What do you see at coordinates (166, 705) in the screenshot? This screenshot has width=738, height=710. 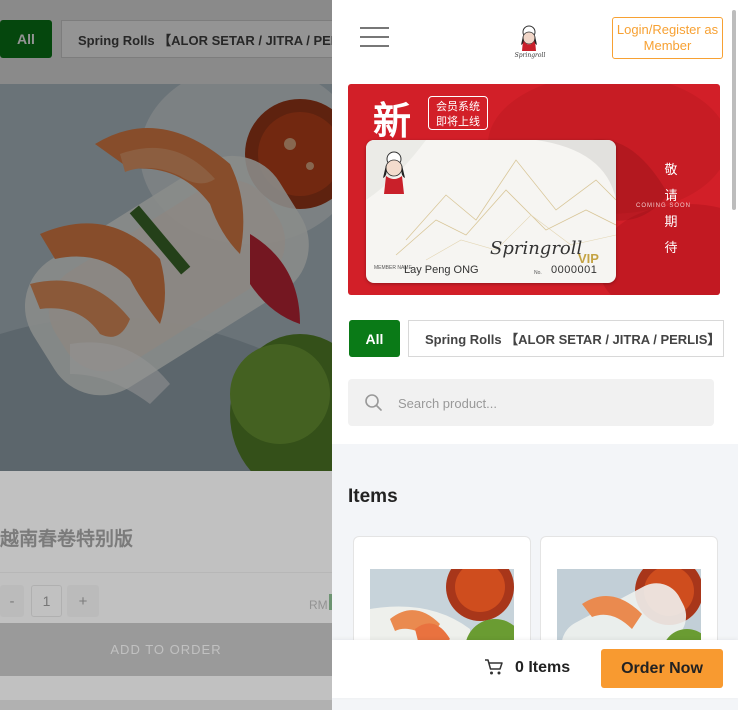 I see `bottom-strip` at bounding box center [166, 705].